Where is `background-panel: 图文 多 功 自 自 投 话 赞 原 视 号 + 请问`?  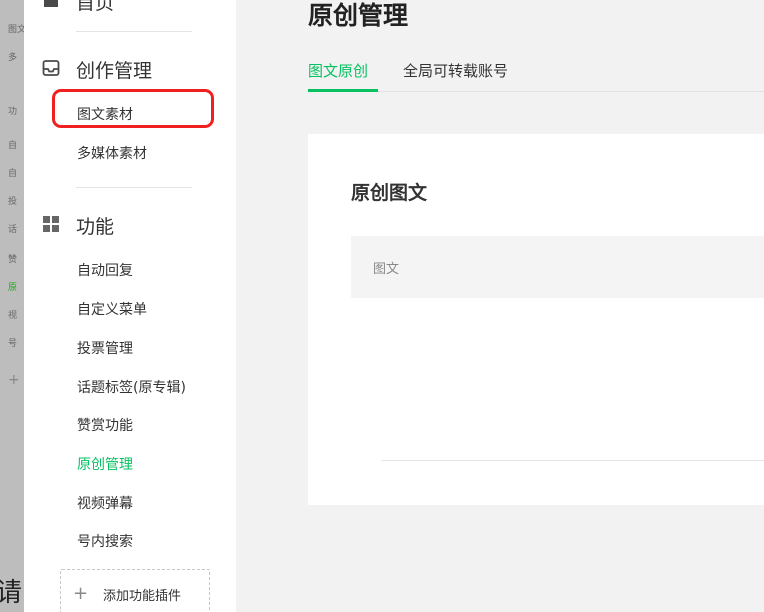
background-panel: 图文 多 功 自 自 投 话 赞 原 视 号 + 请问 is located at coordinates (12, 306).